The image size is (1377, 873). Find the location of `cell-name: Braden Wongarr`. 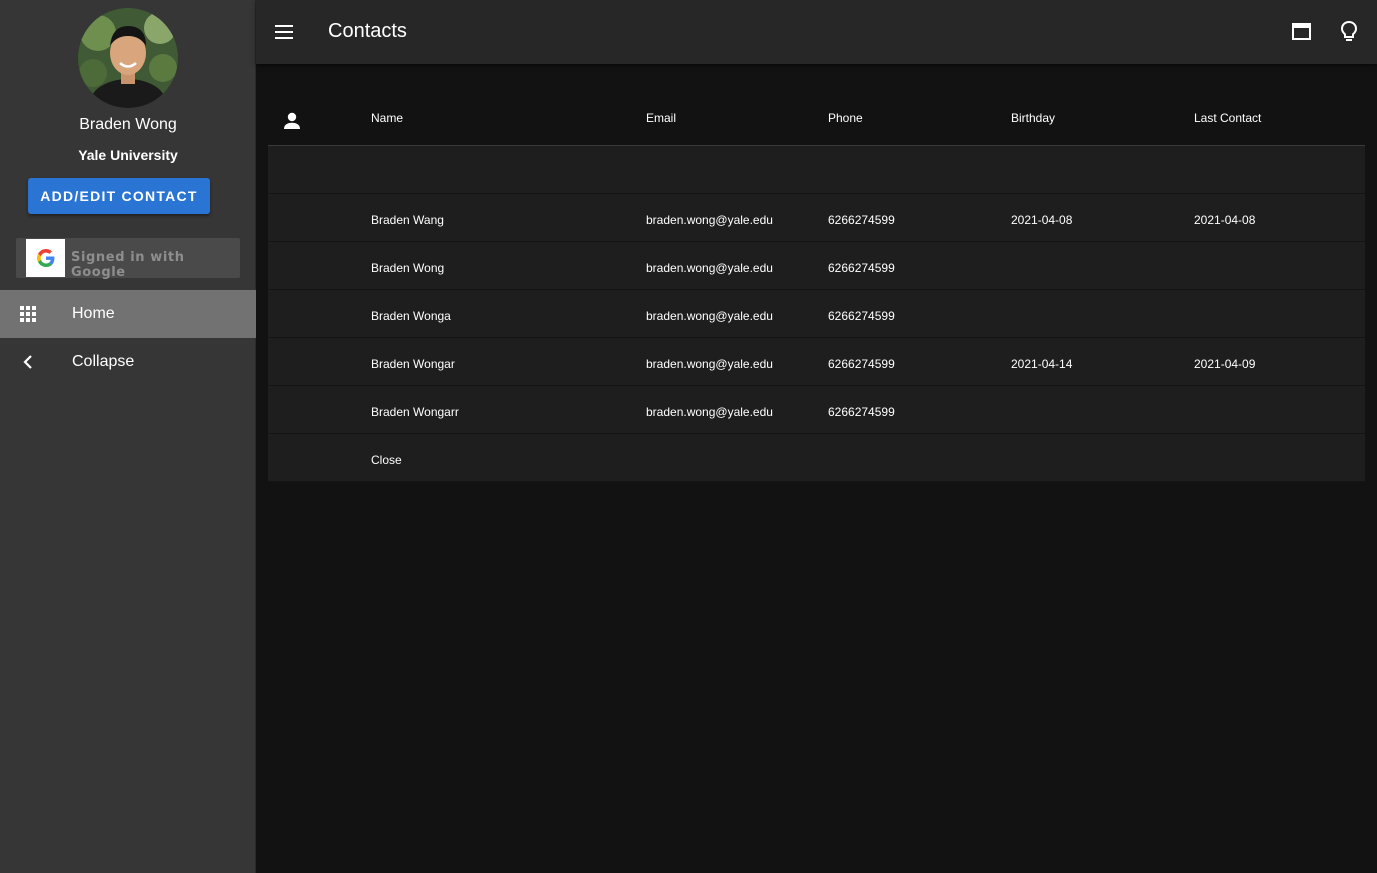

cell-name: Braden Wongarr is located at coordinates (415, 412).